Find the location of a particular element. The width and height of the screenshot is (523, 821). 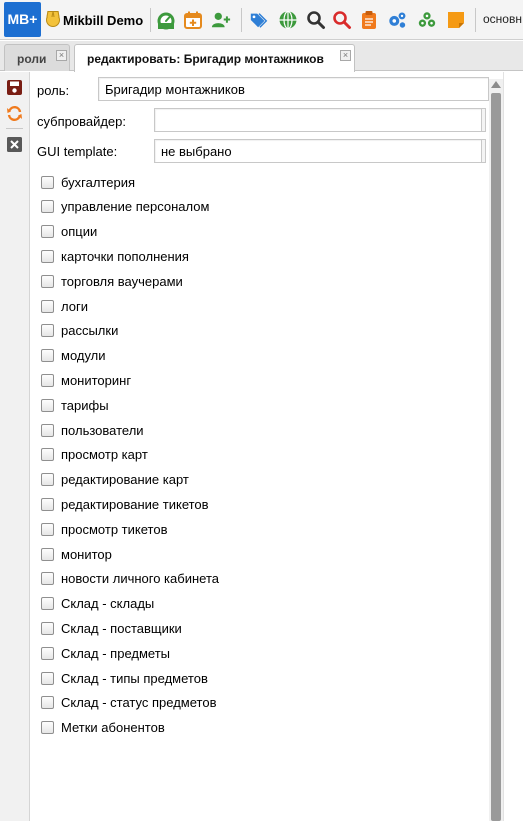

gui-template-label: GUI template: is located at coordinates (77, 151).